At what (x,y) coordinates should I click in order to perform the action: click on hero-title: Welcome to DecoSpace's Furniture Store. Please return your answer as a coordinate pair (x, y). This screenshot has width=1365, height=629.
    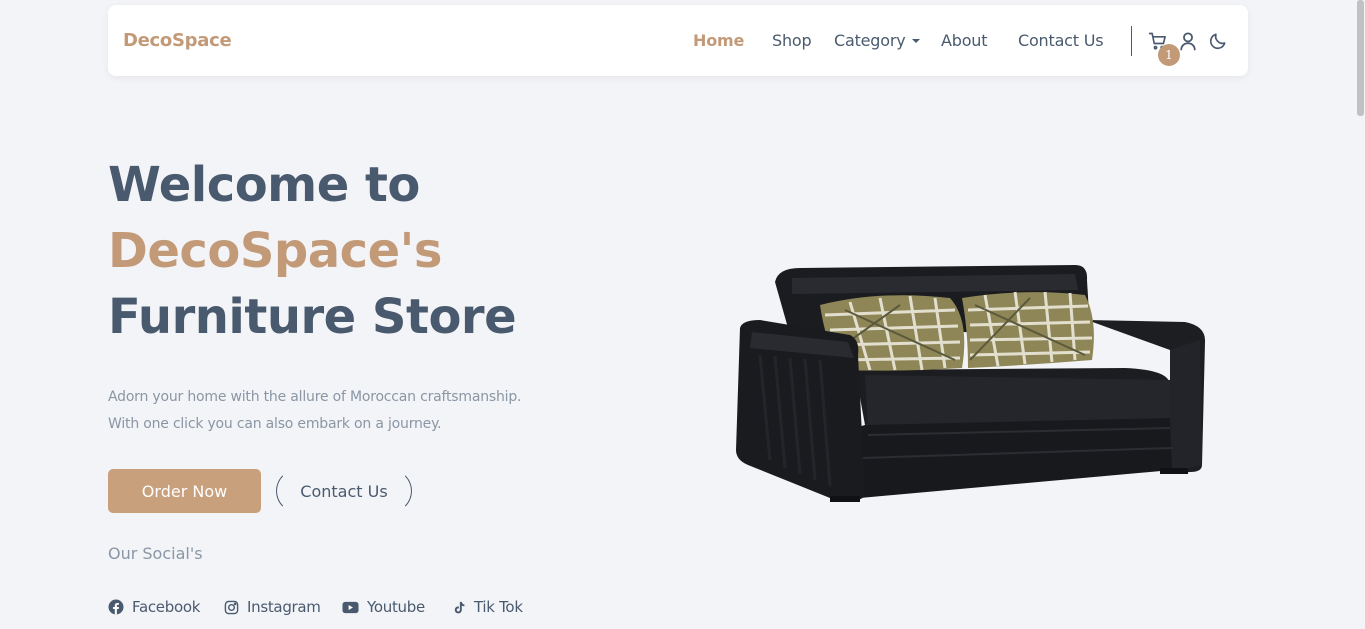
    Looking at the image, I should click on (312, 251).